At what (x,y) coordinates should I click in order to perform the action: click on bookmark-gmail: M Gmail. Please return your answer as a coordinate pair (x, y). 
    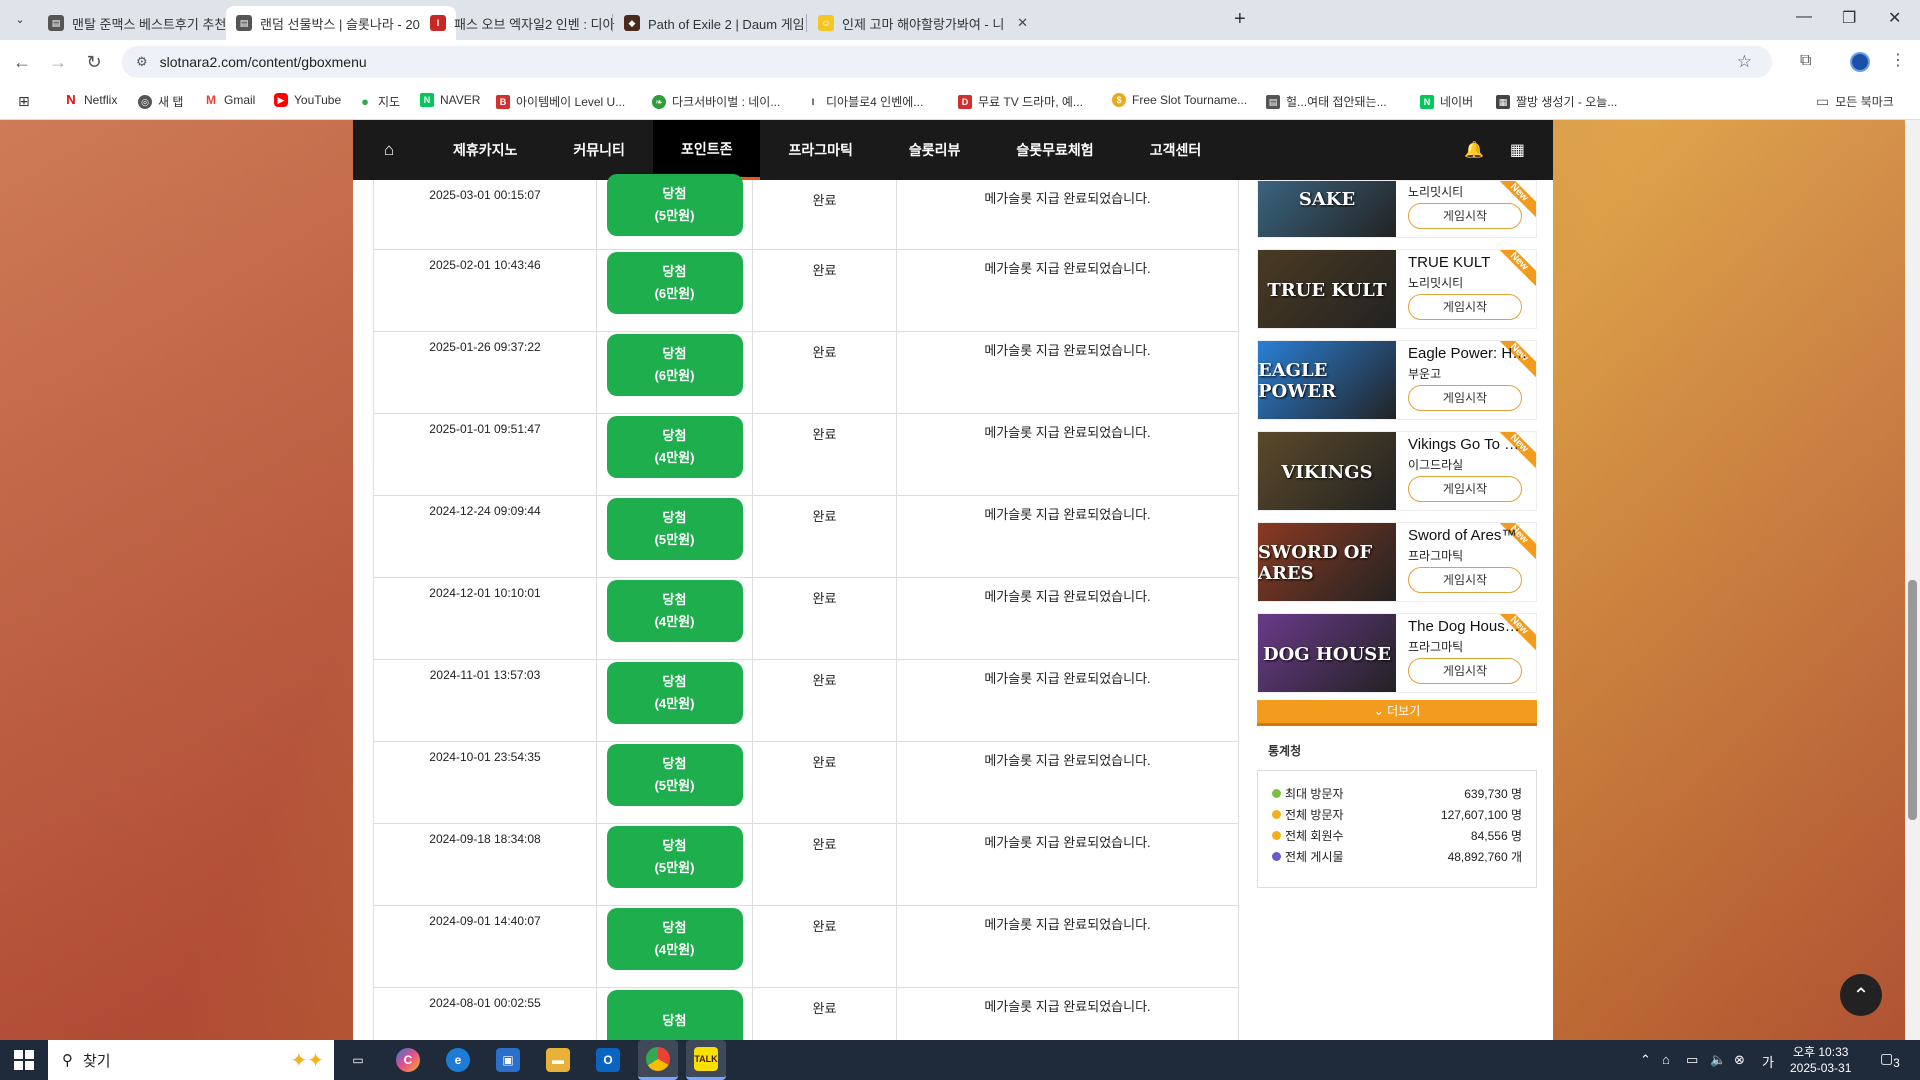
    Looking at the image, I should click on (229, 100).